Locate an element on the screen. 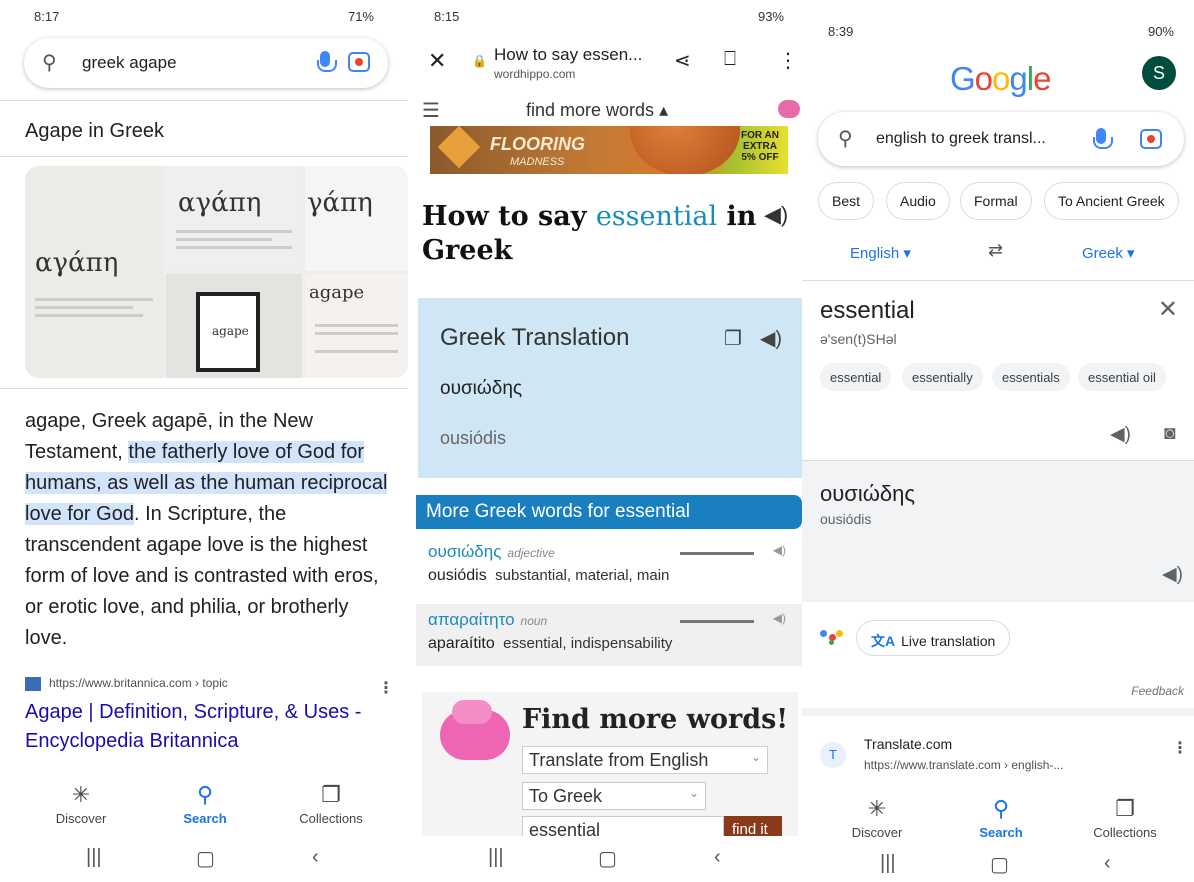 The height and width of the screenshot is (882, 1194). ad-badge: FOR AN EXTRA 5% OFF is located at coordinates (760, 146).